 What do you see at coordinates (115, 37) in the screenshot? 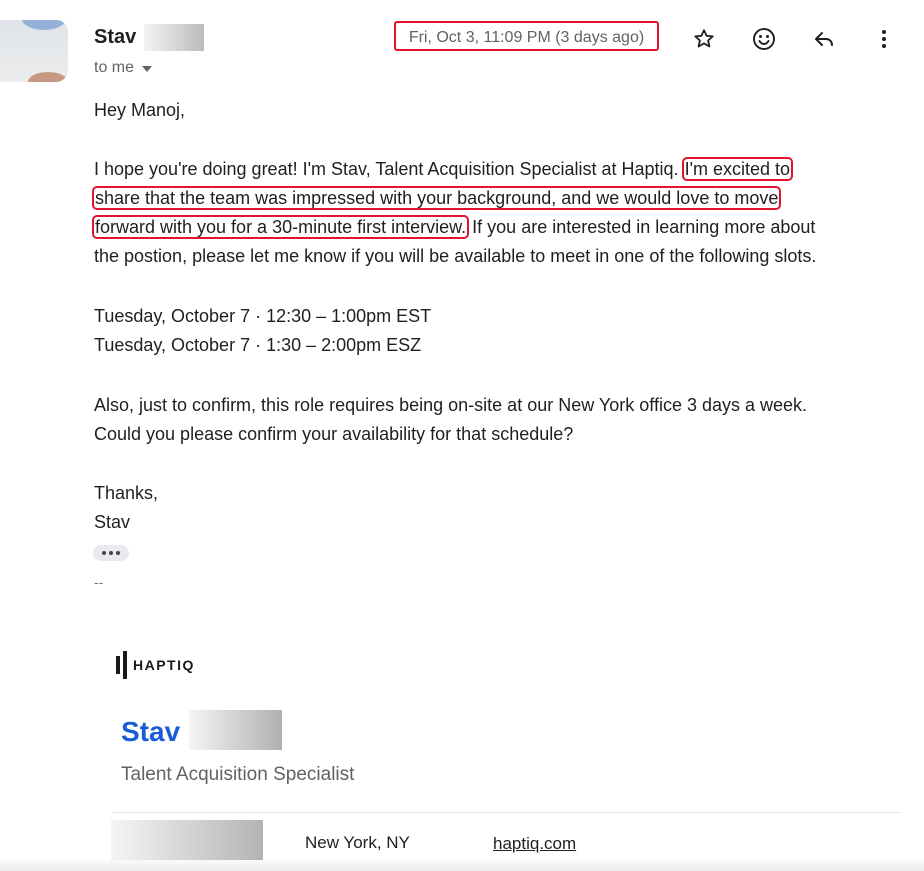
I see `sender-name: Stav` at bounding box center [115, 37].